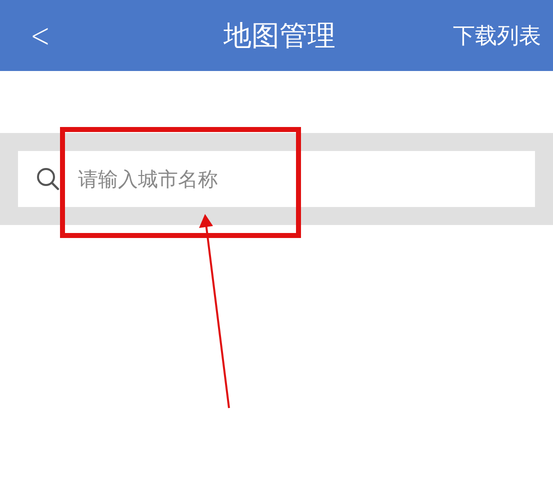 Image resolution: width=553 pixels, height=483 pixels. What do you see at coordinates (280, 36) in the screenshot?
I see `page-title: 地图管理` at bounding box center [280, 36].